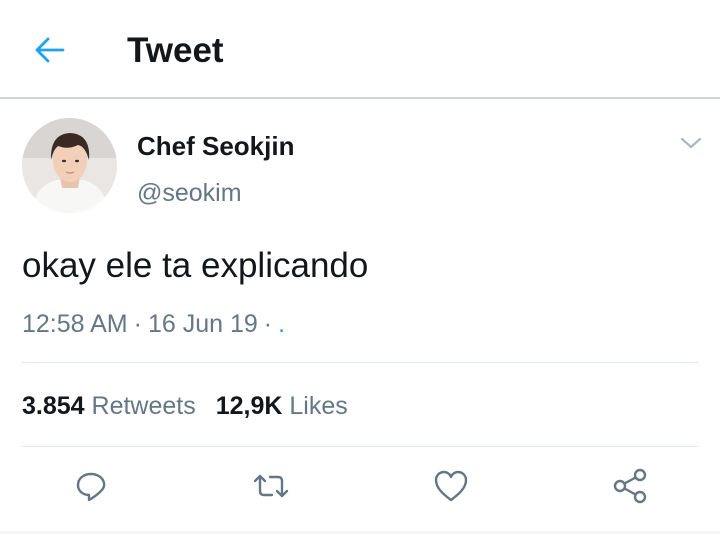 This screenshot has height=534, width=720. Describe the element at coordinates (281, 324) in the screenshot. I see `tweet-source-link: .` at that location.